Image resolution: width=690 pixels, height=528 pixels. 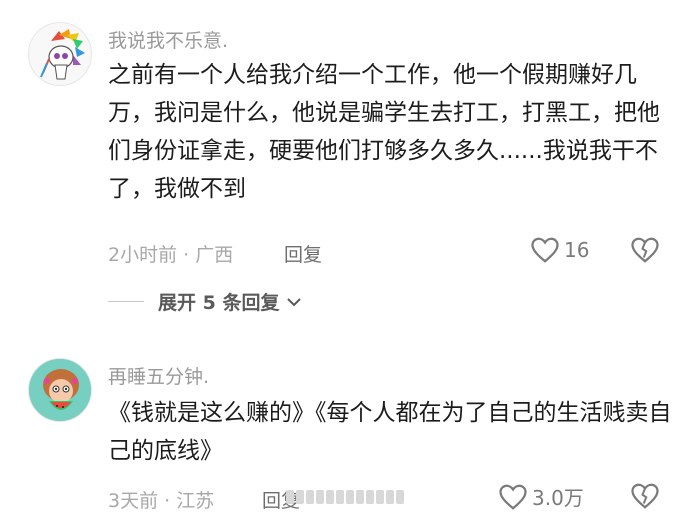 I want to click on like-button: 16, so click(x=559, y=250).